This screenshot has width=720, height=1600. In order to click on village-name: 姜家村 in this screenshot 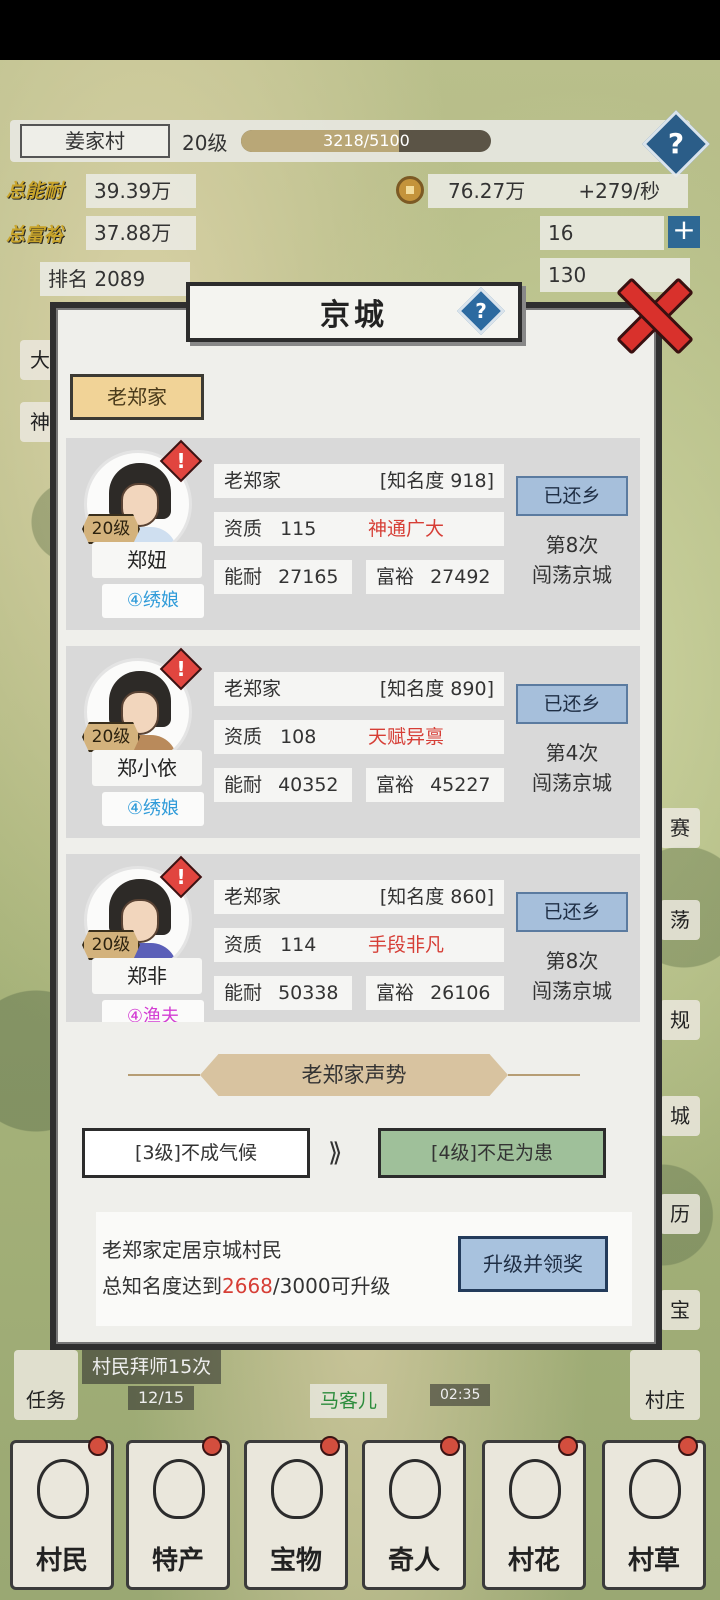, I will do `click(95, 141)`.